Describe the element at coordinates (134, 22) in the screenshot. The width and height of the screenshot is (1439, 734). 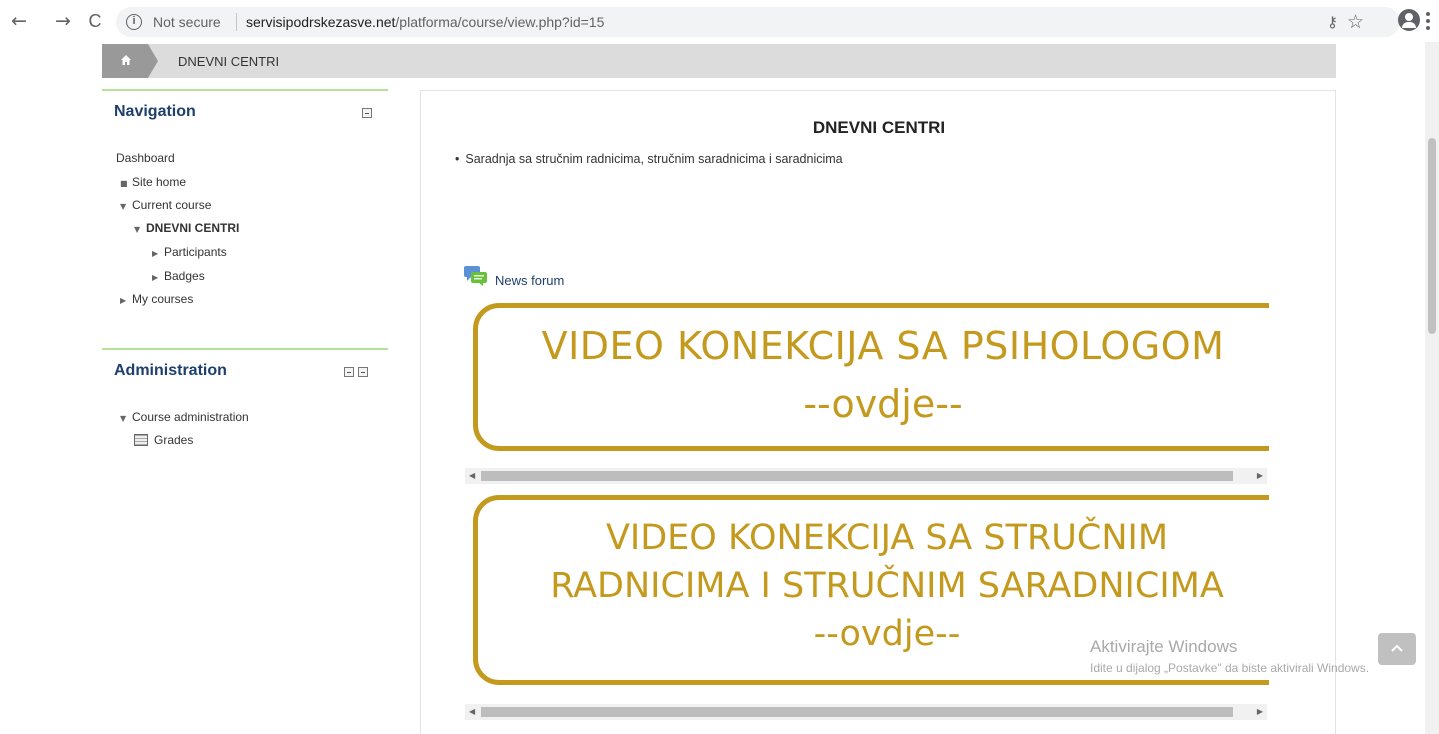
I see `info-icon: i` at that location.